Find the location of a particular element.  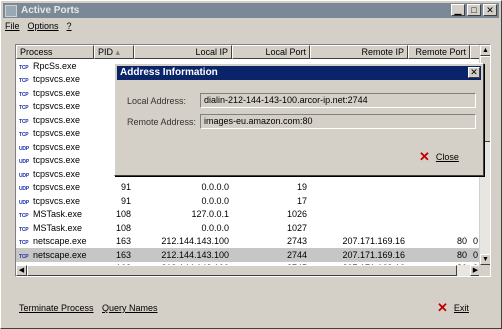

maximize-icon: □ is located at coordinates (474, 10).